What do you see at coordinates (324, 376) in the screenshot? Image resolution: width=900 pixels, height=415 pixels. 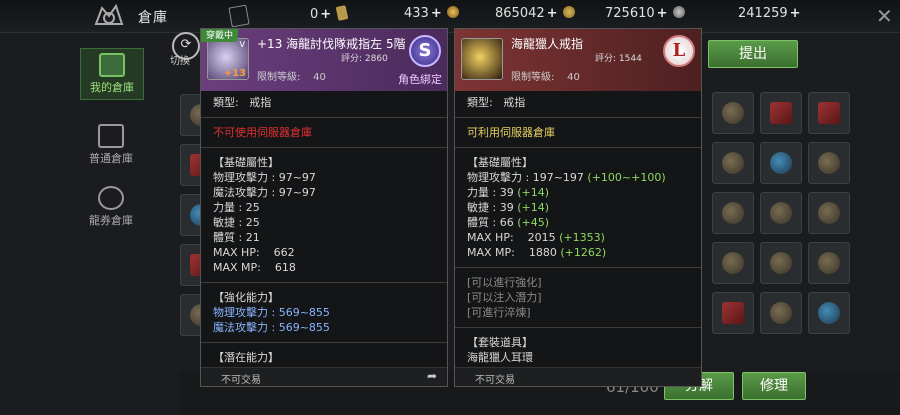 I see `tooltip-footer: 不可交易 ➦` at bounding box center [324, 376].